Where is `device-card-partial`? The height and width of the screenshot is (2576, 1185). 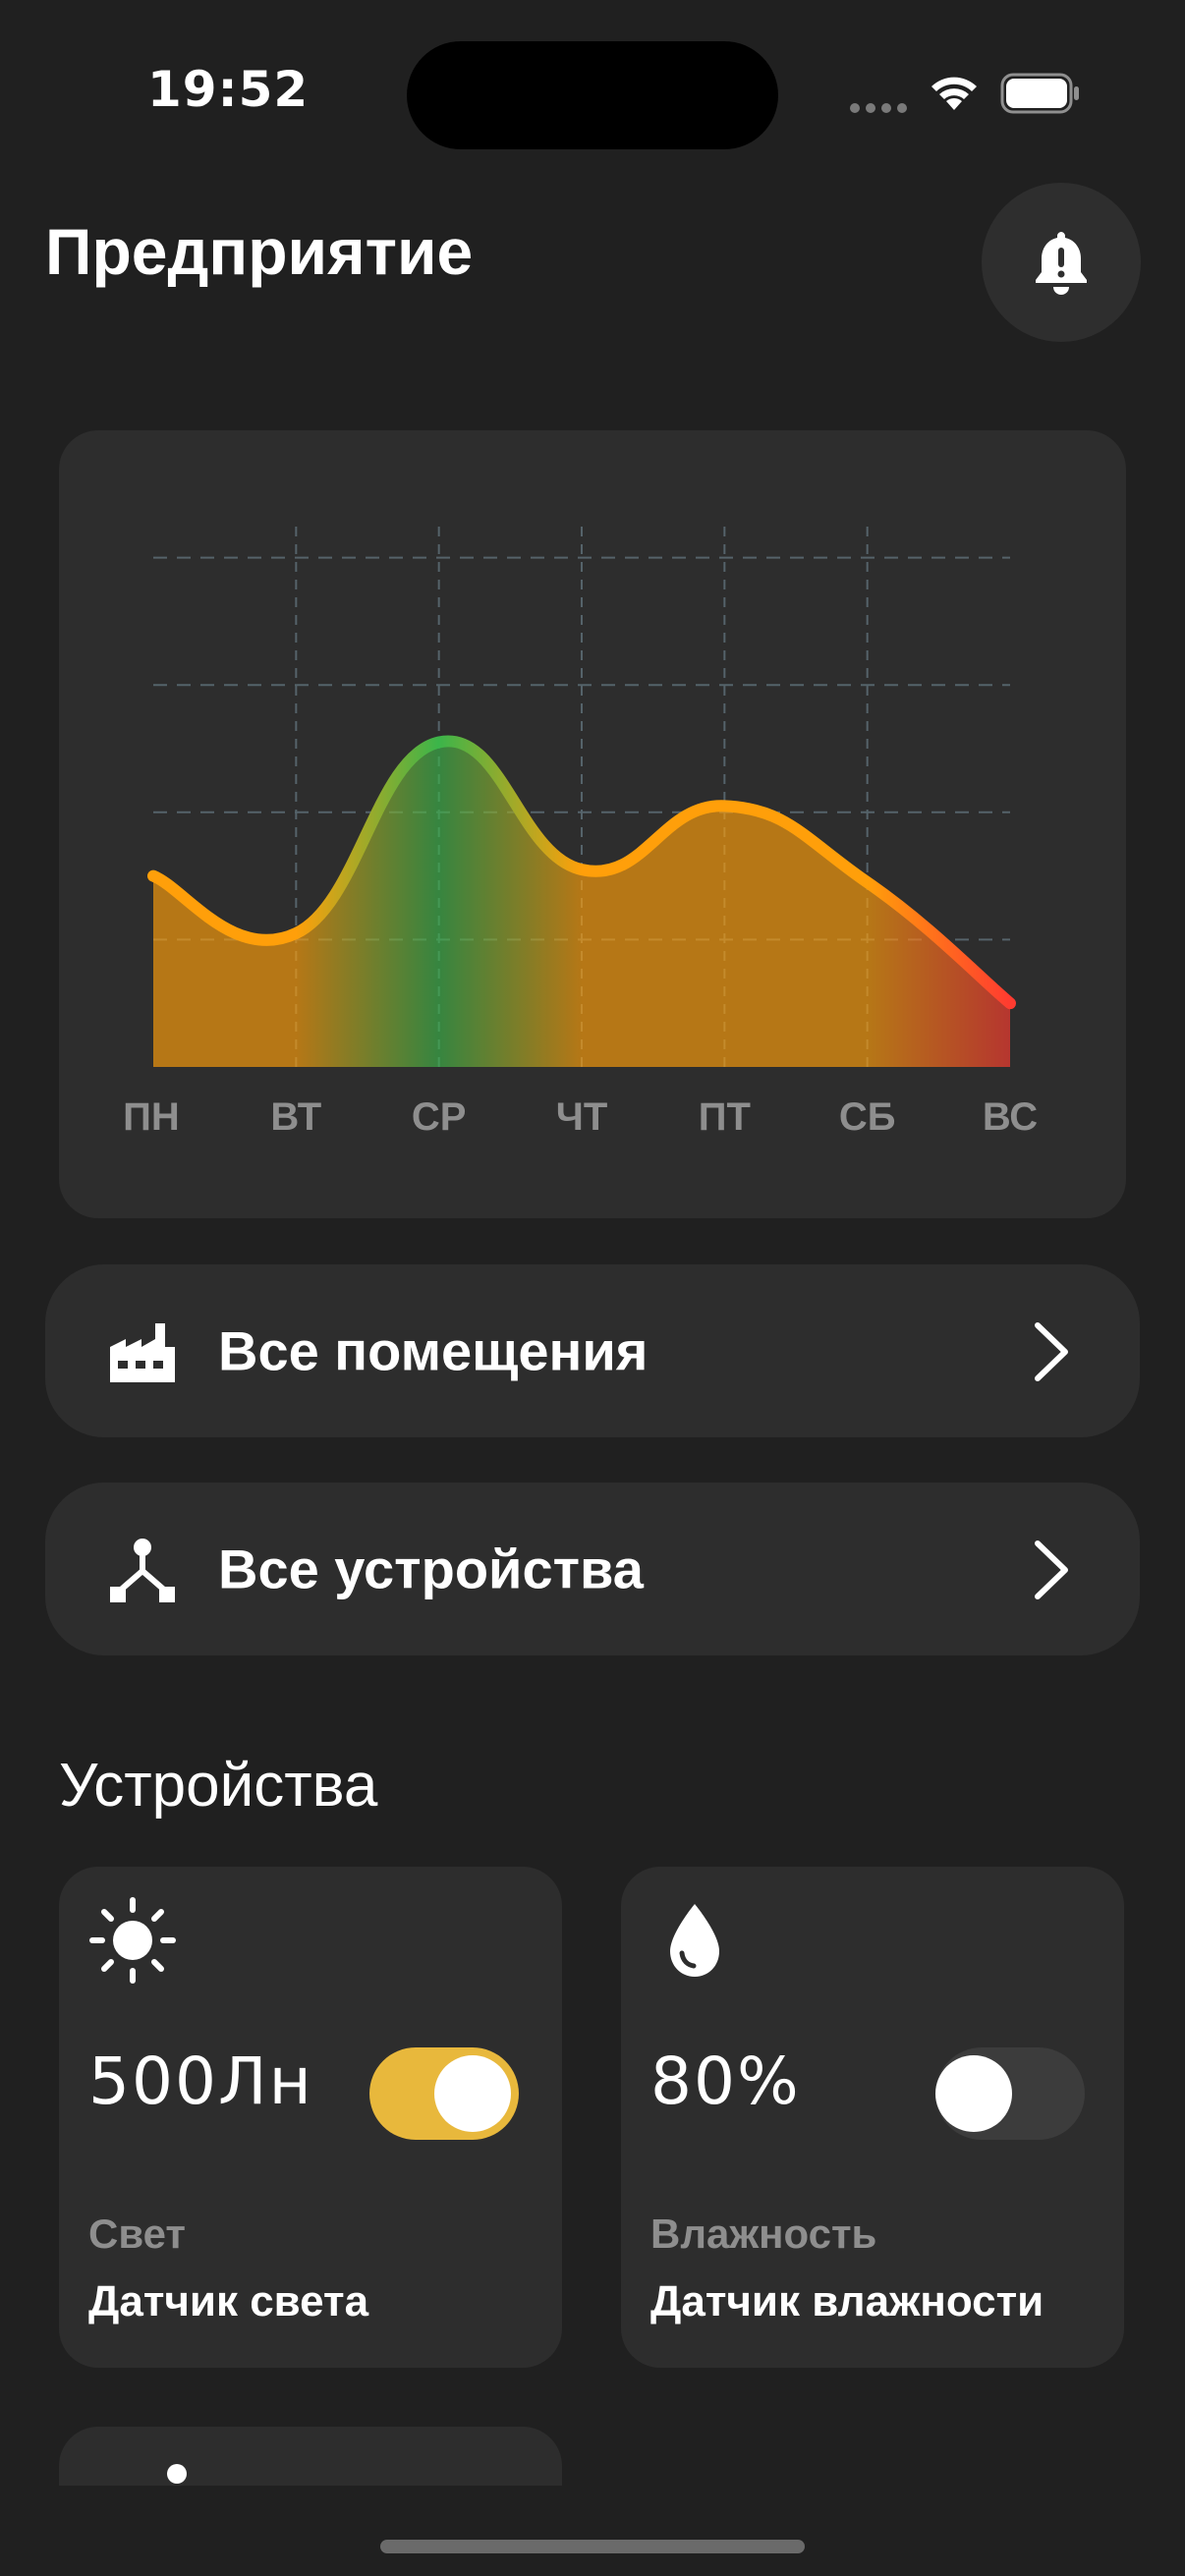 device-card-partial is located at coordinates (311, 2456).